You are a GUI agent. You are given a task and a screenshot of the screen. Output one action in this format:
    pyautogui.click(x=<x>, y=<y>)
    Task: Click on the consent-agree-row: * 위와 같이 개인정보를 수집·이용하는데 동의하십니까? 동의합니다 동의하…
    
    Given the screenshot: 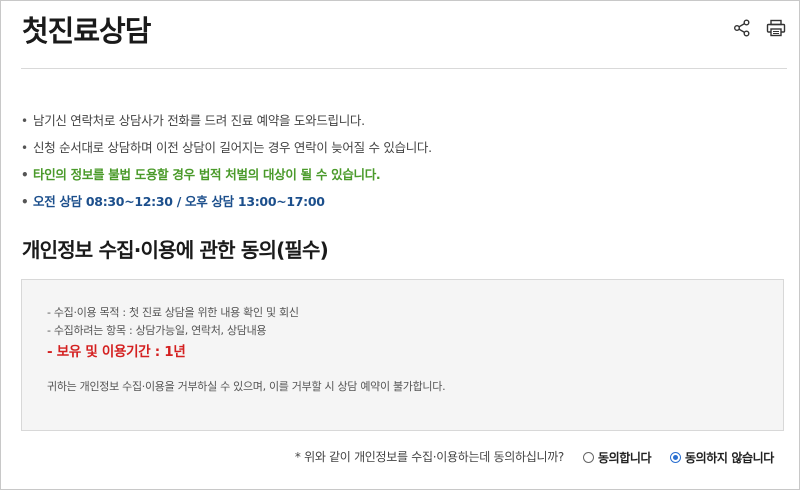 What is the action you would take?
    pyautogui.click(x=393, y=457)
    